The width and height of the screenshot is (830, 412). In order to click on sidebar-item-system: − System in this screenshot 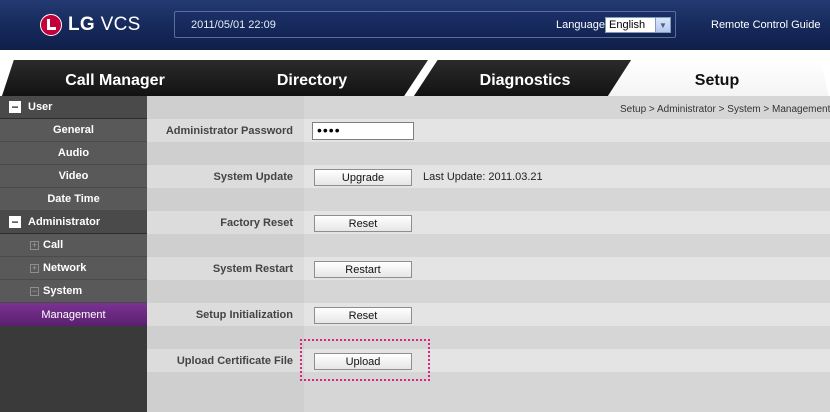, I will do `click(73, 291)`.